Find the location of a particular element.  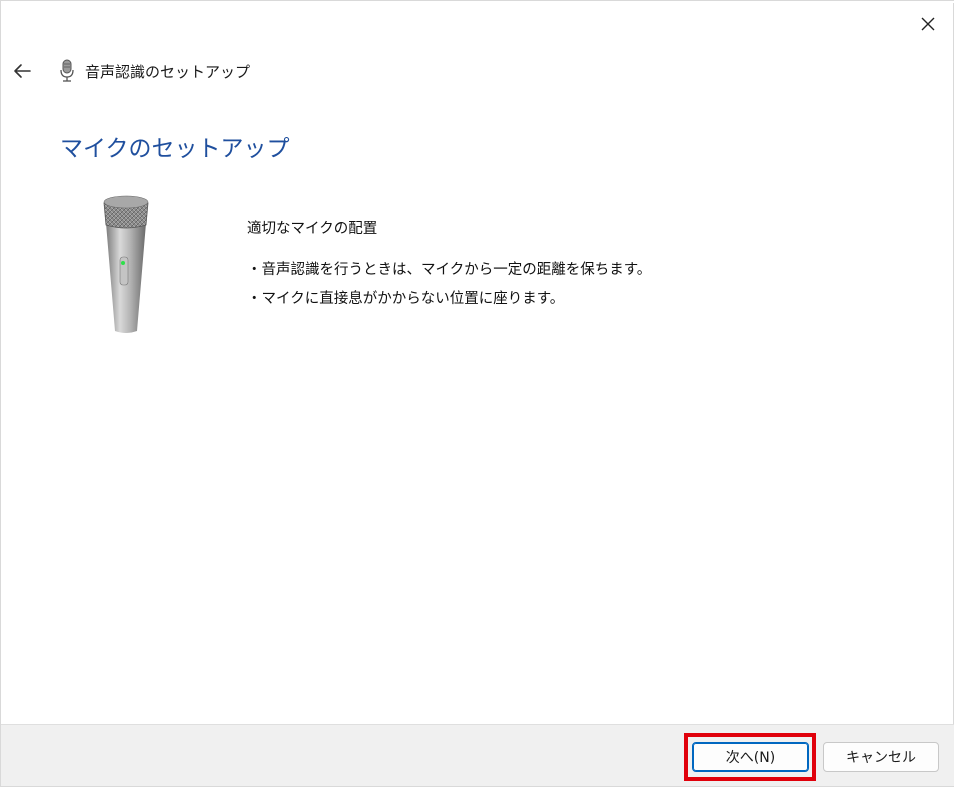

footer-bar: 次へ(N) キャンセル is located at coordinates (477, 755).